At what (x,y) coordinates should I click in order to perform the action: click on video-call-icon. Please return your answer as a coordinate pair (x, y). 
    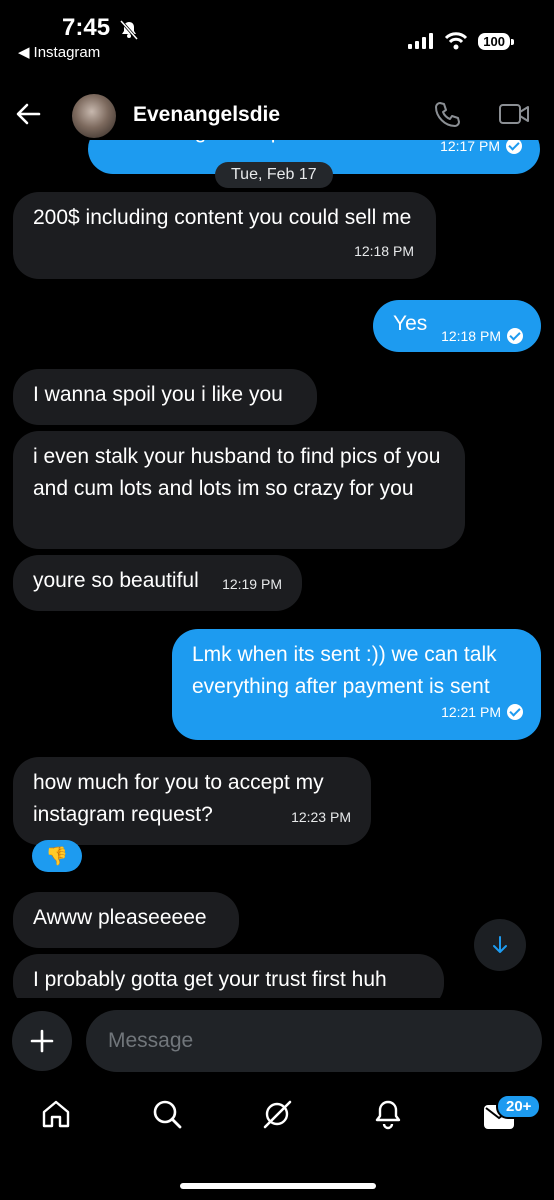
    Looking at the image, I should click on (514, 116).